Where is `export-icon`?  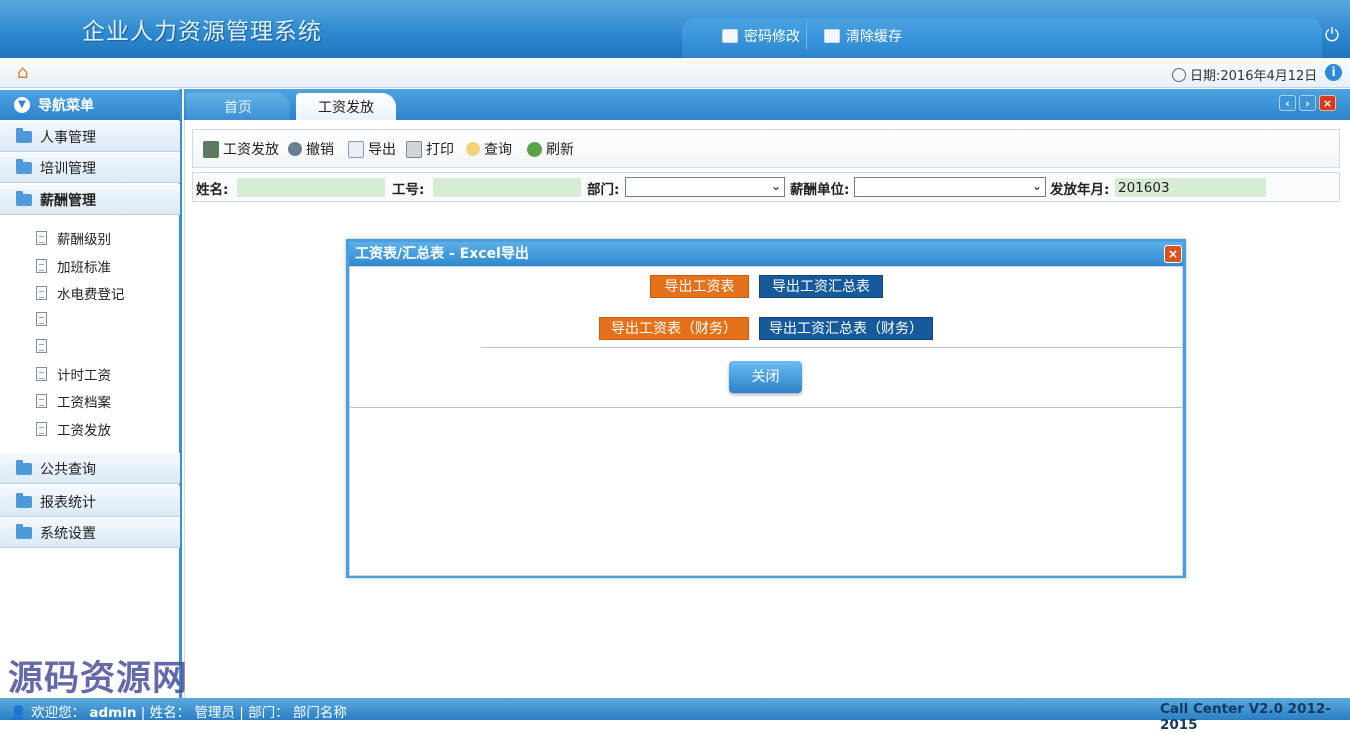 export-icon is located at coordinates (356, 149).